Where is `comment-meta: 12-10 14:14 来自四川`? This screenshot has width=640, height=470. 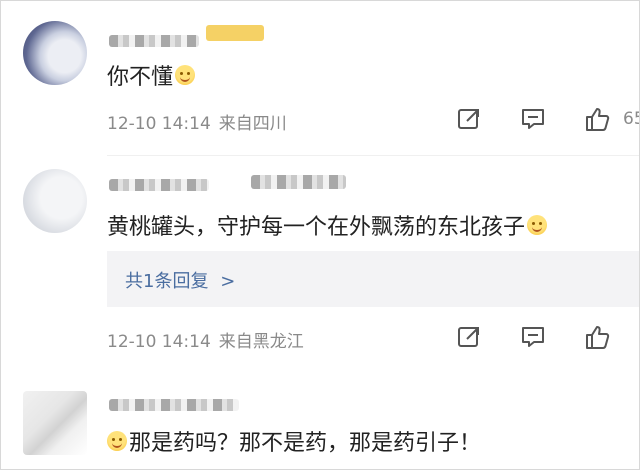 comment-meta: 12-10 14:14 来自四川 is located at coordinates (201, 121).